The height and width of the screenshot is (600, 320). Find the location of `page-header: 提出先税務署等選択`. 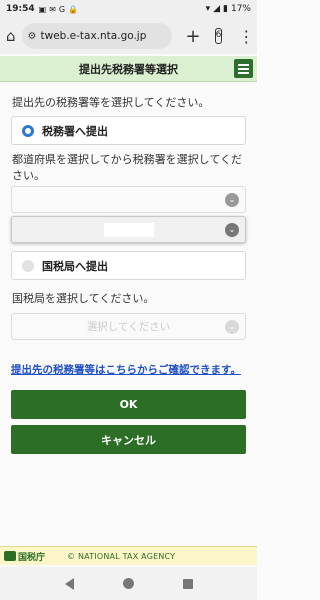

page-header: 提出先税務署等選択 is located at coordinates (128, 69).